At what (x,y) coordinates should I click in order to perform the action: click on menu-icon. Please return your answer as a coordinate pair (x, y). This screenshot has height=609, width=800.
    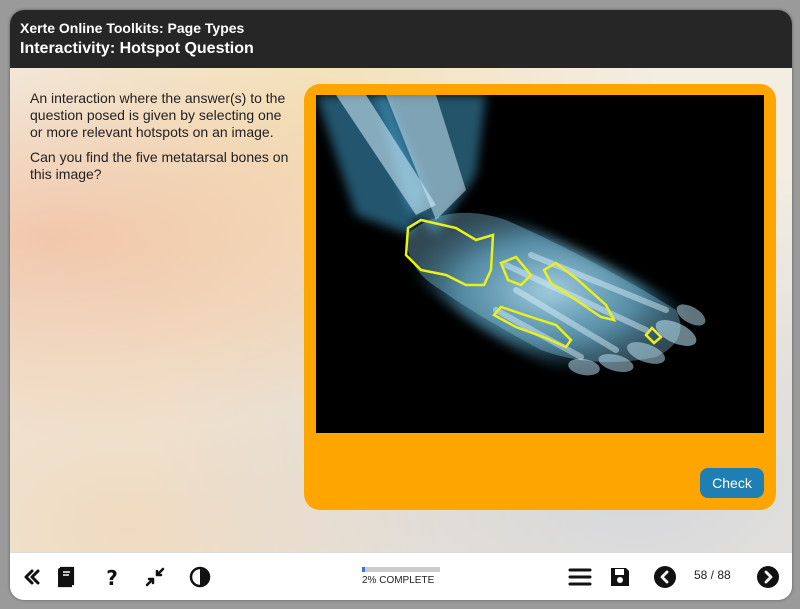
    Looking at the image, I should click on (580, 577).